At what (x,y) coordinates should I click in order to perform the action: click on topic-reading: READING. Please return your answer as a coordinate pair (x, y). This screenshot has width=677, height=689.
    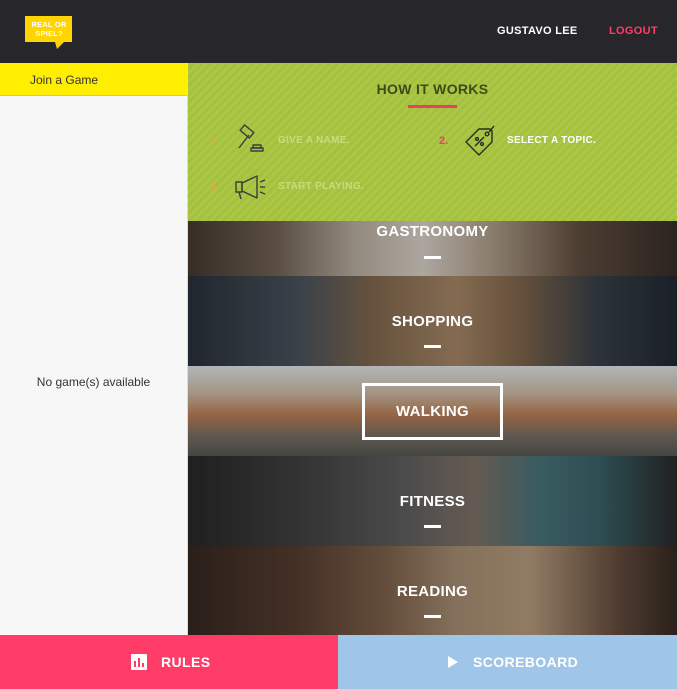
    Looking at the image, I should click on (432, 590).